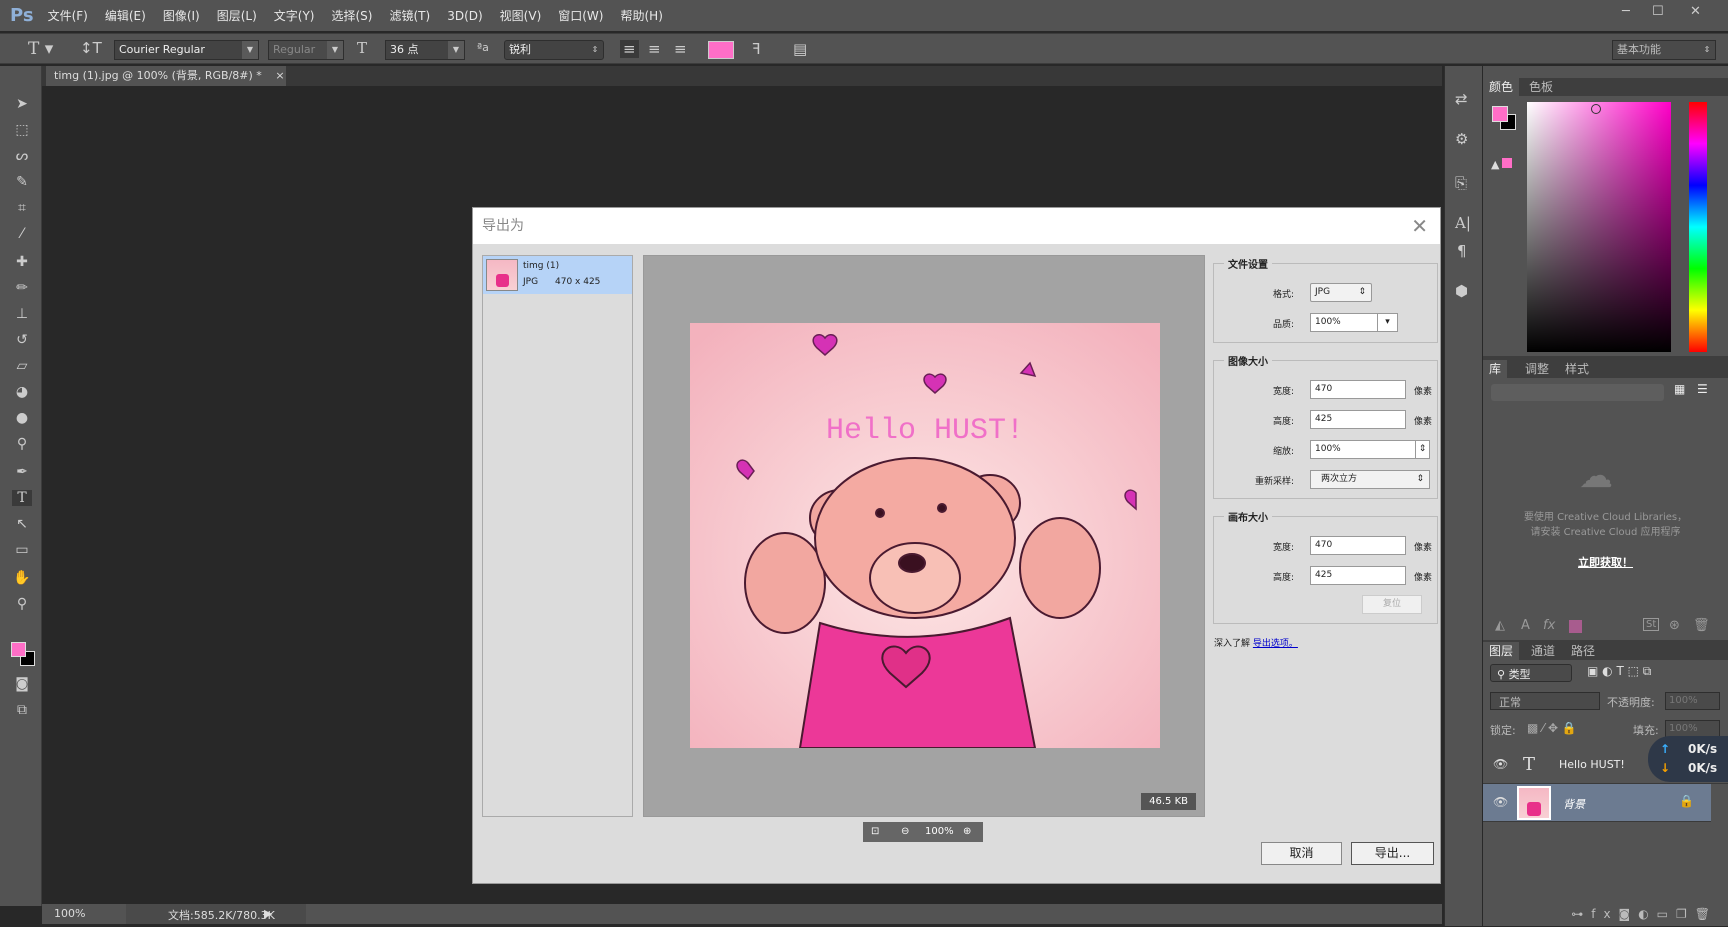 The image size is (1728, 927). I want to click on fit-view-icon: ⊡, so click(875, 832).